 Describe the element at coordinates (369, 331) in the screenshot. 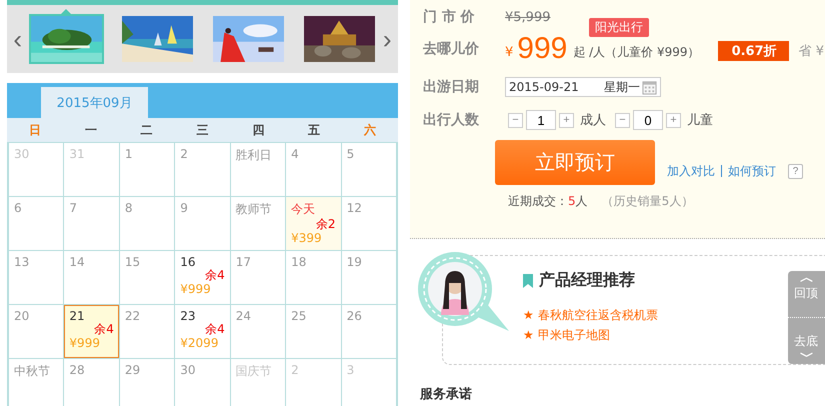

I see `calendar-day: 26` at that location.